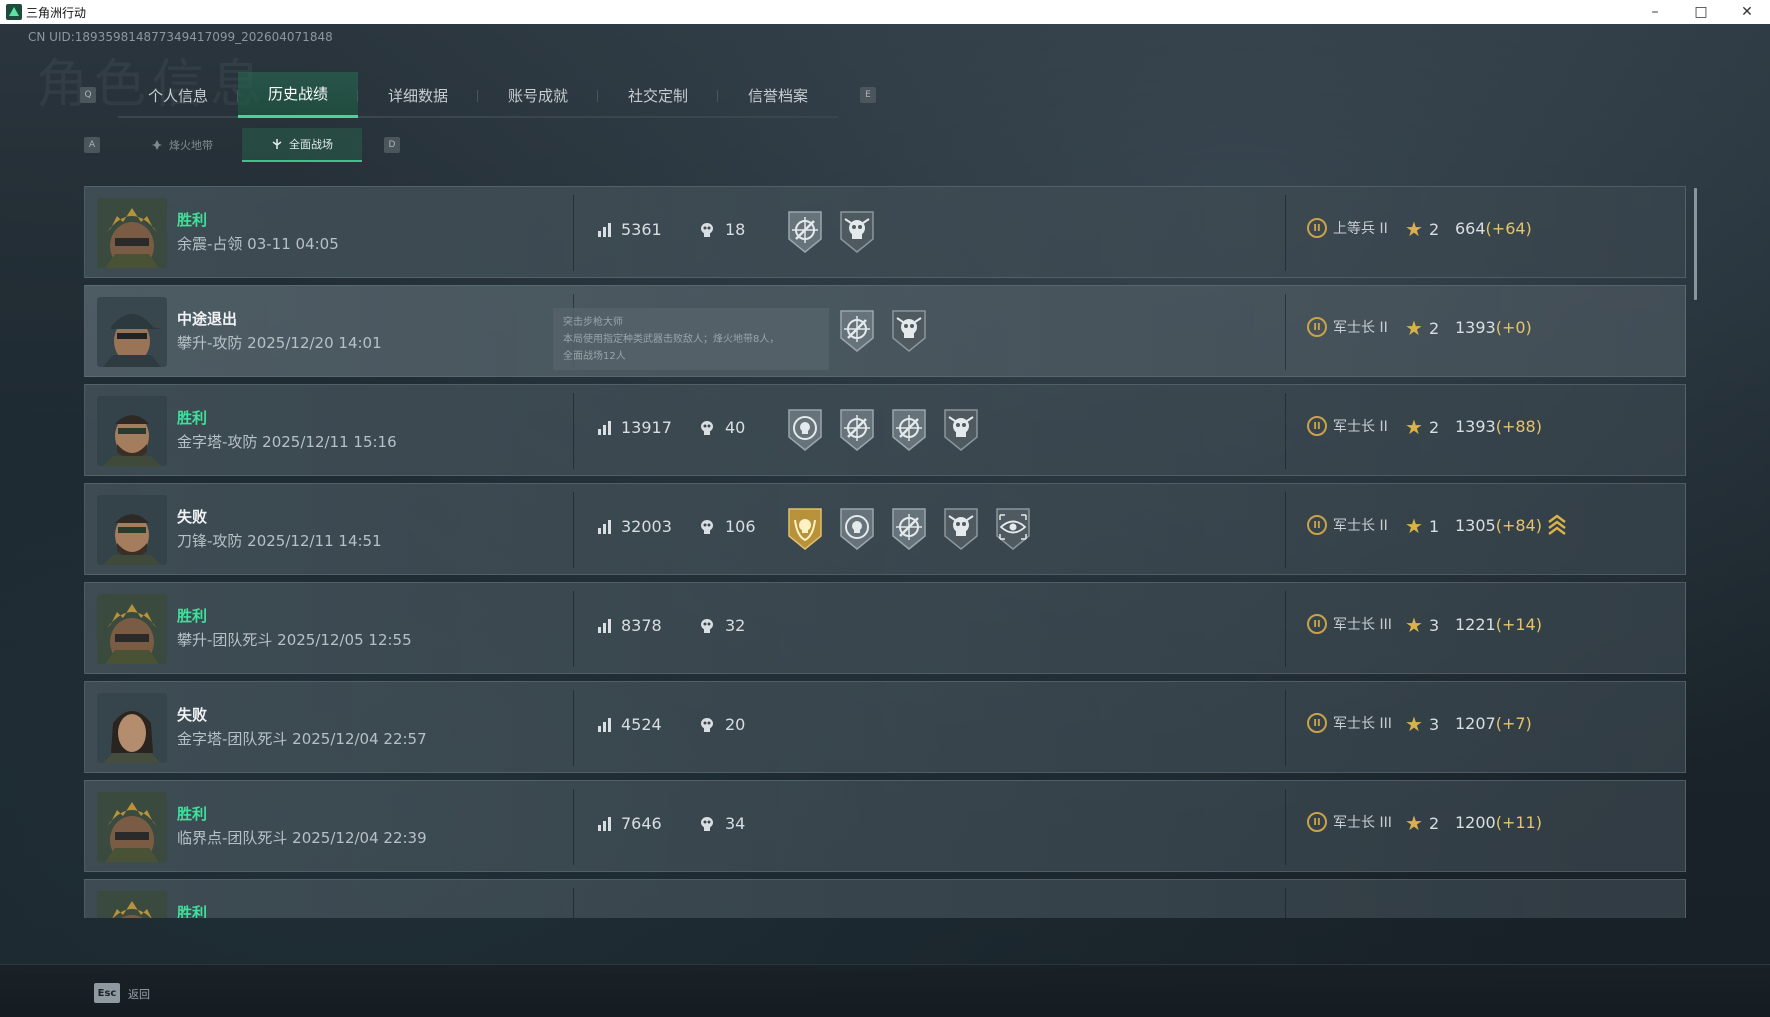 This screenshot has width=1770, height=1017. What do you see at coordinates (311, 144) in the screenshot?
I see `subtab-label: 全面战场` at bounding box center [311, 144].